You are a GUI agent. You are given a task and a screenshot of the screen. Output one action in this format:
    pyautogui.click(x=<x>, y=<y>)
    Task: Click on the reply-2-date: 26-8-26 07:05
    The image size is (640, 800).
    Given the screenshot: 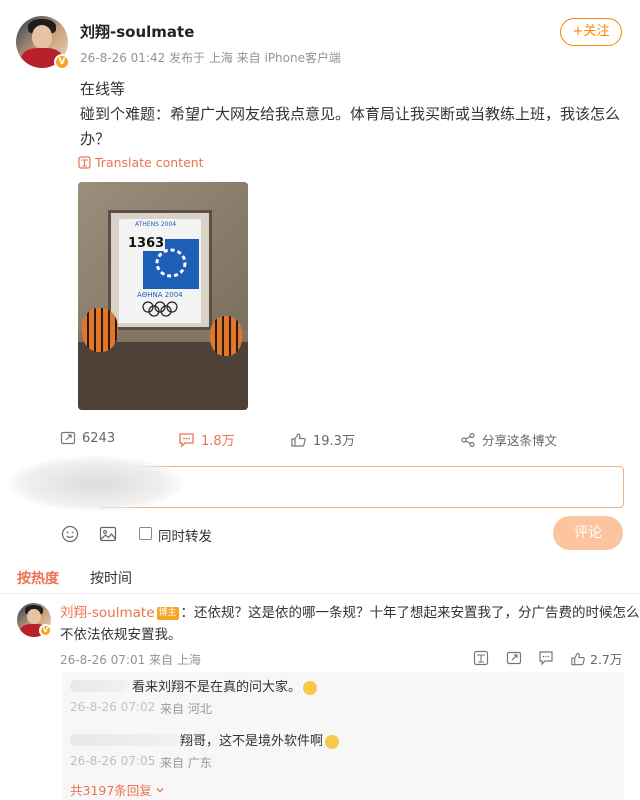 What is the action you would take?
    pyautogui.click(x=113, y=761)
    